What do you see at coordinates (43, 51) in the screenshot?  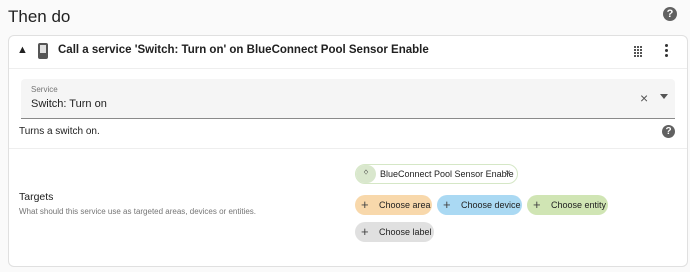 I see `phone-icon` at bounding box center [43, 51].